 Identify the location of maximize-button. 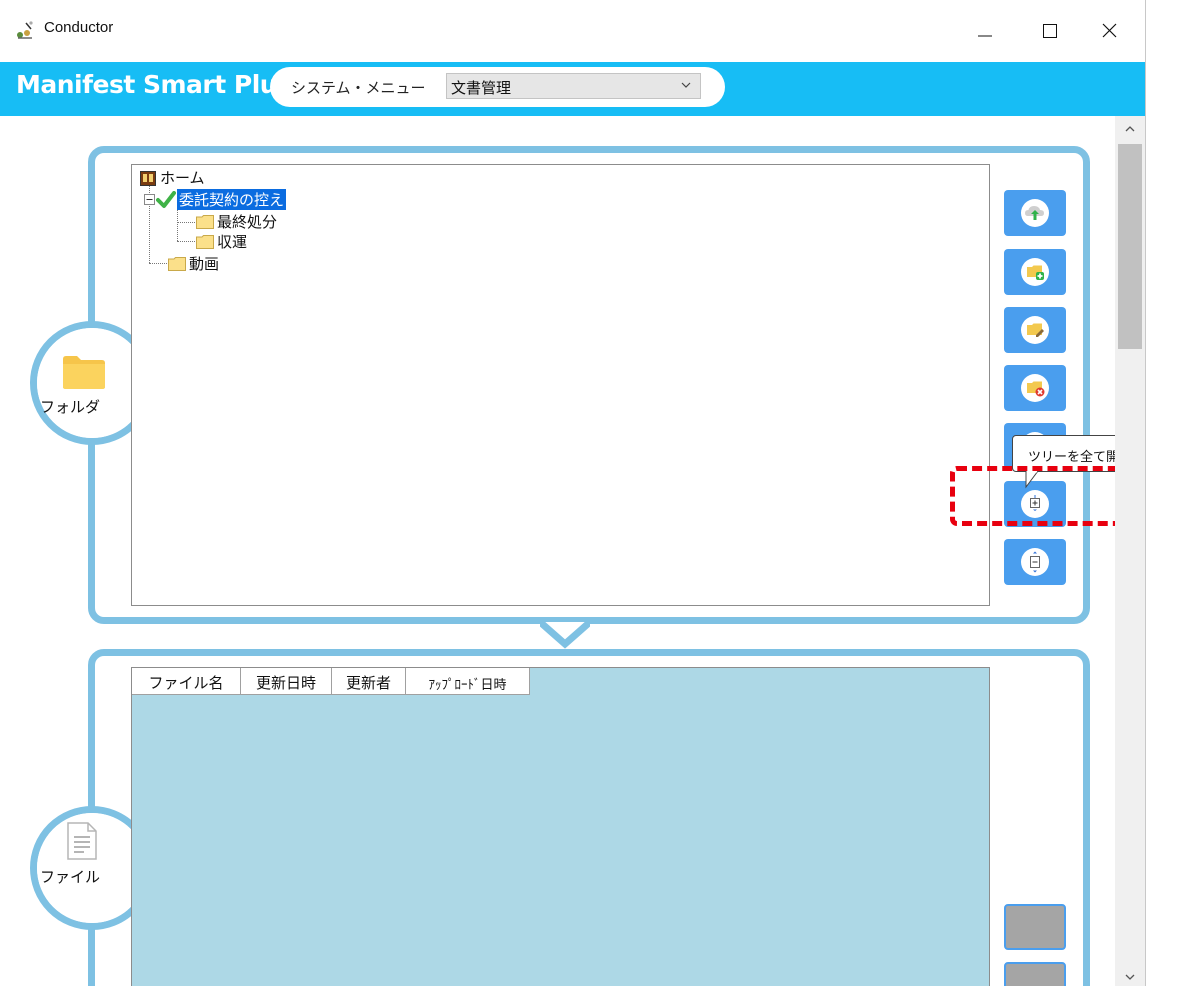
(1047, 30).